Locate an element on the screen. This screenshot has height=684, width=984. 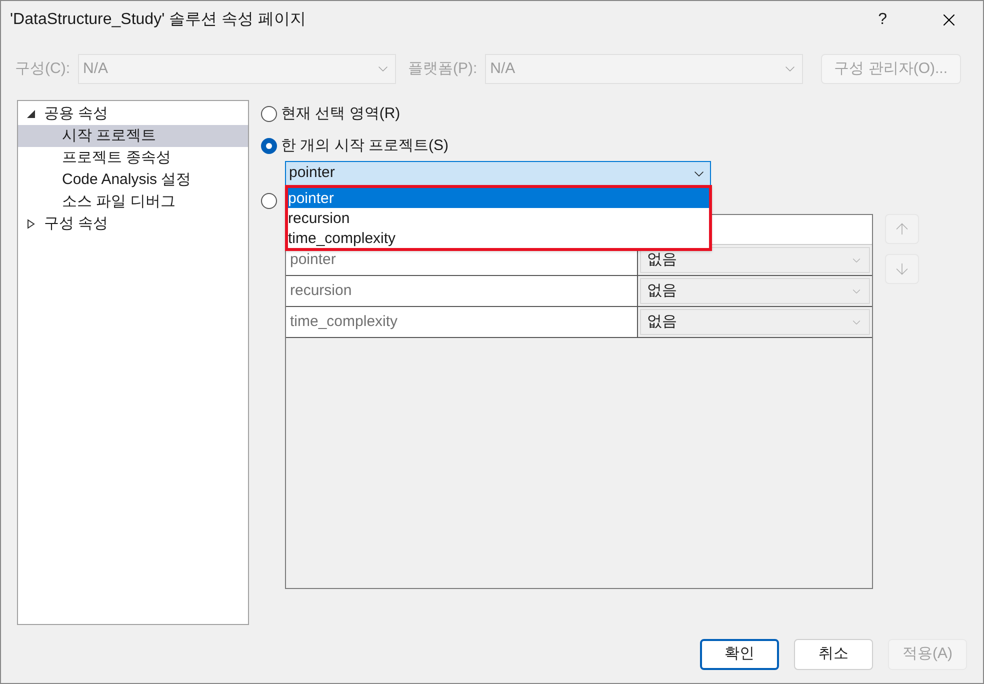
tree-item: 소스 파일 디버그 is located at coordinates (133, 202).